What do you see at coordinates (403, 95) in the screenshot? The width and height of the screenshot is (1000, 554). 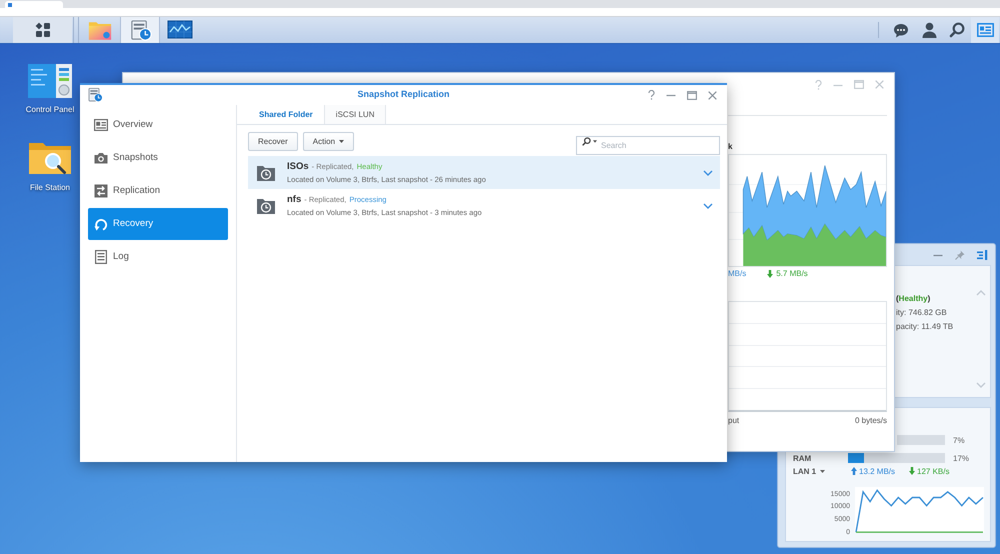 I see `window-title: Snapshot Replication` at bounding box center [403, 95].